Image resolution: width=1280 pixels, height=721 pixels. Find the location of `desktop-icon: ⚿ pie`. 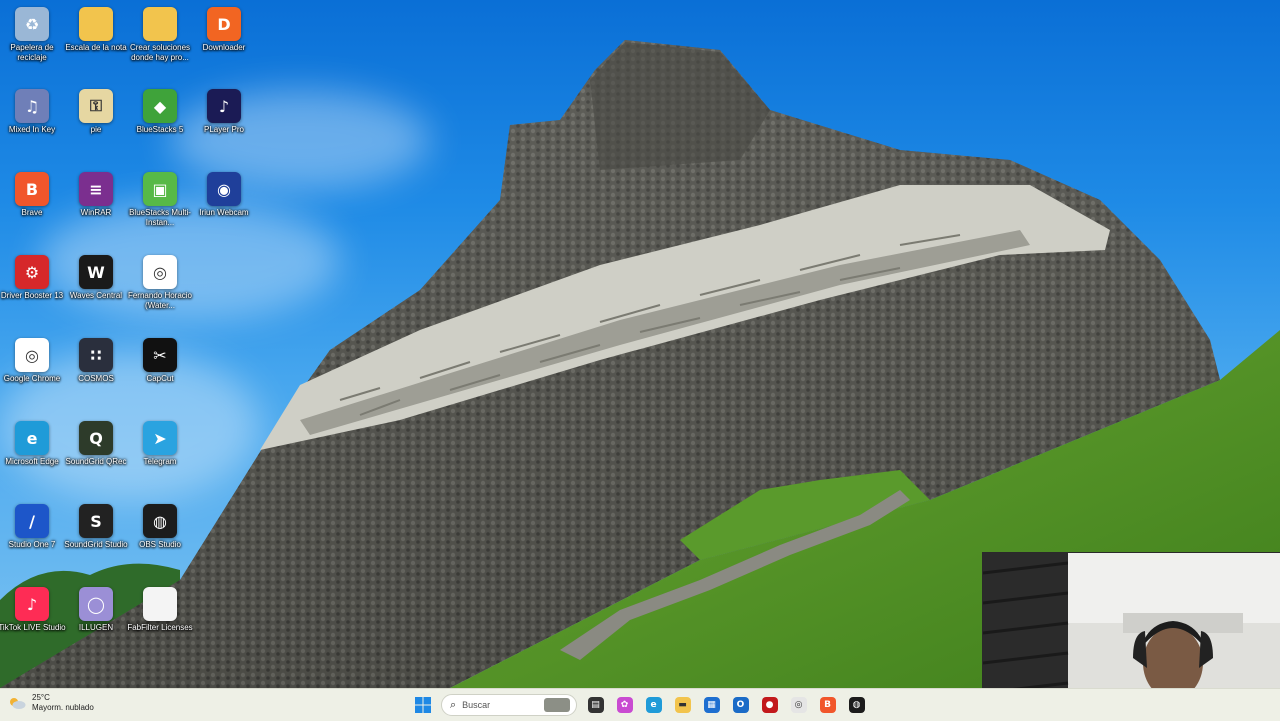

desktop-icon: ⚿ pie is located at coordinates (96, 126).